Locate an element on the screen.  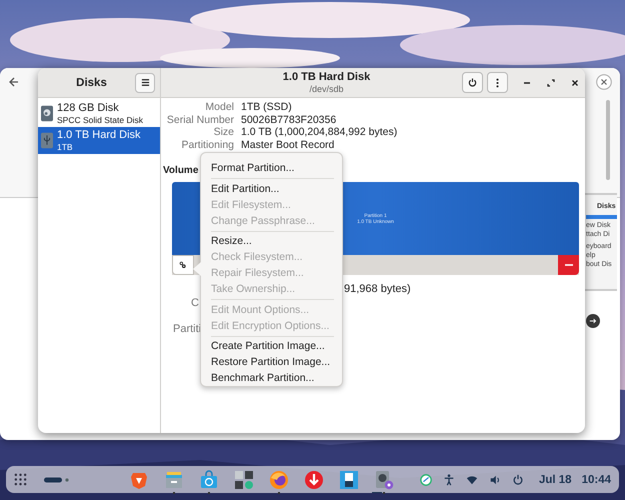
minus-icon is located at coordinates (568, 265).